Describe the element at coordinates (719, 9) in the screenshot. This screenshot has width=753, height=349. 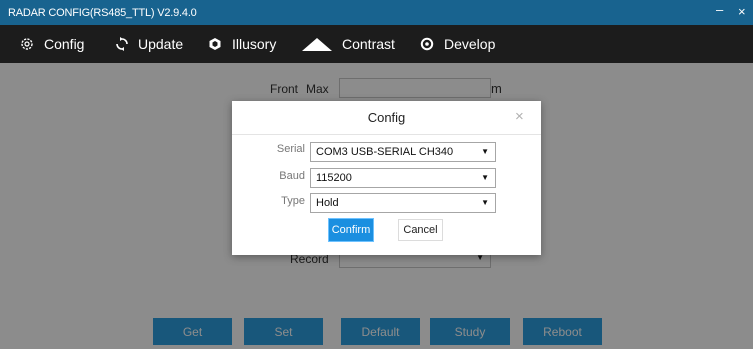
I see `minimize-button: –` at that location.